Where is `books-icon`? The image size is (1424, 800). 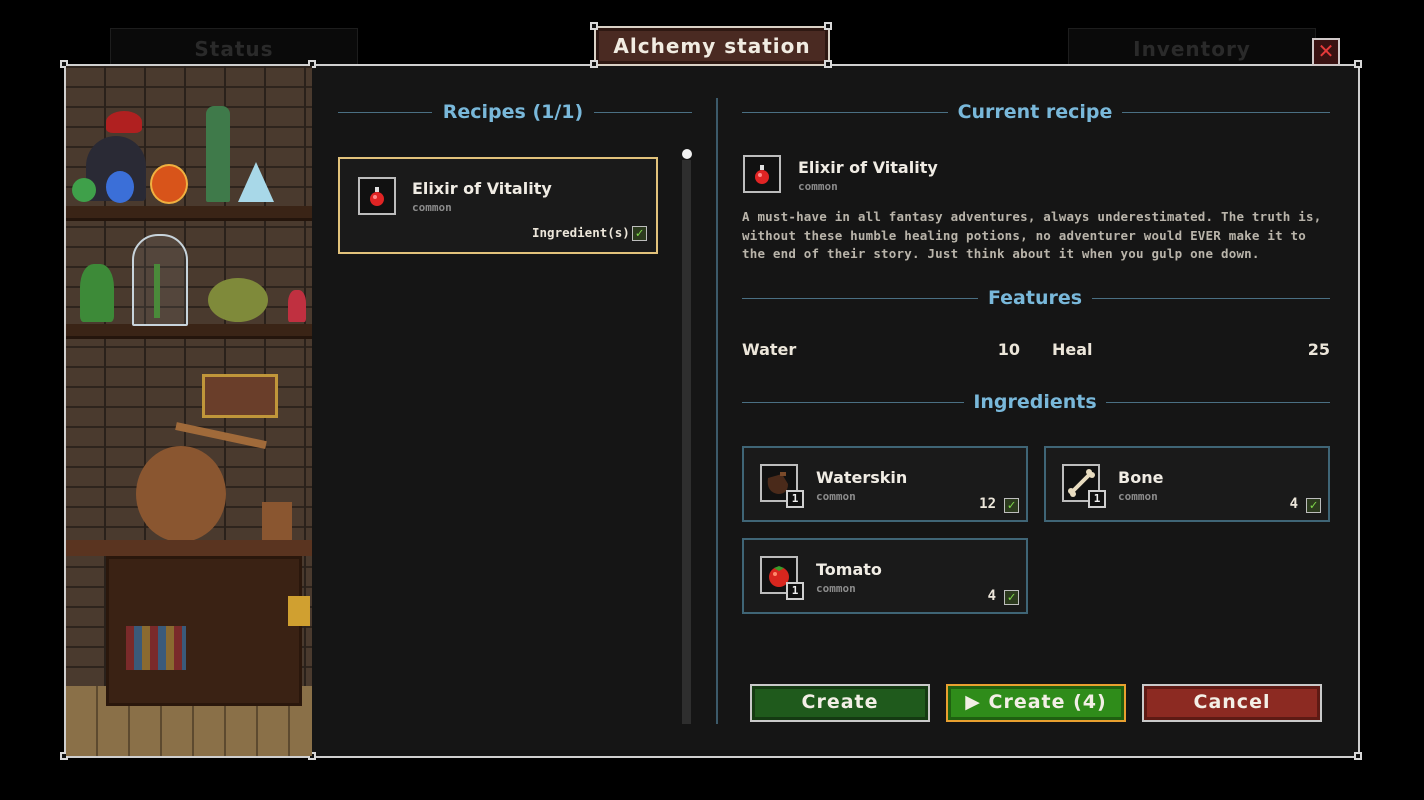
books-icon is located at coordinates (156, 648).